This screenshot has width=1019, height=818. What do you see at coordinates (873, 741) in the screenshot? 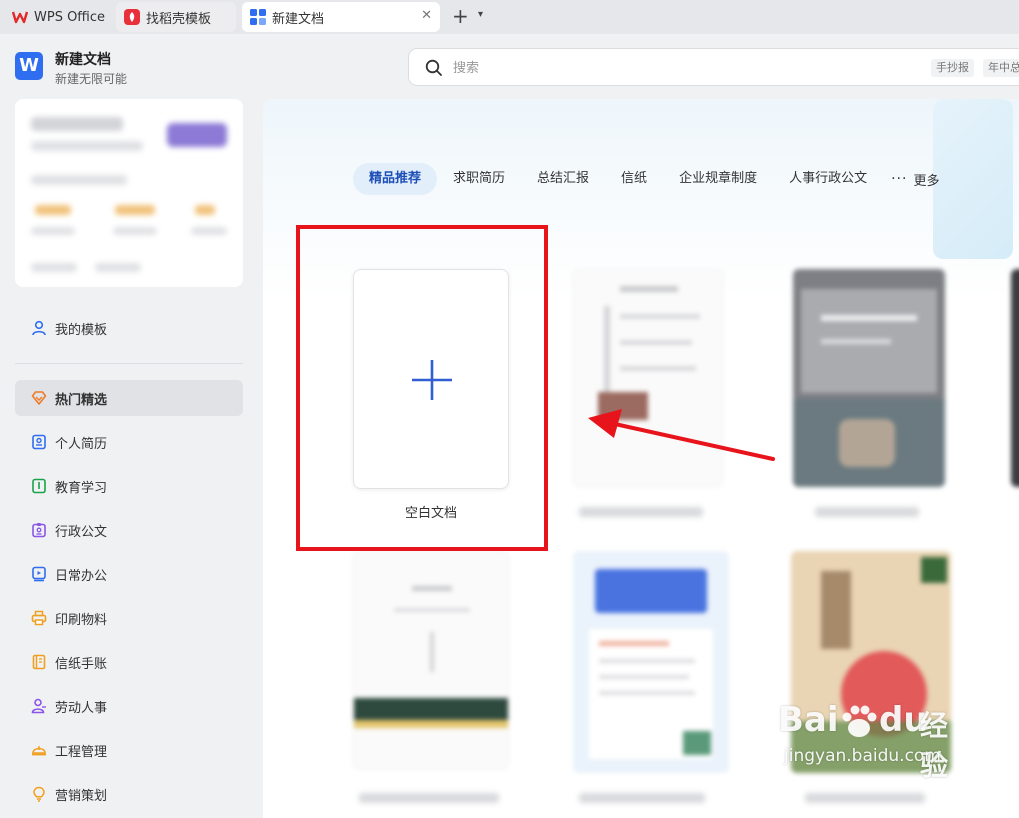
I see `baidu-watermark: Bai du 经验 jingyan.baidu.com` at bounding box center [873, 741].